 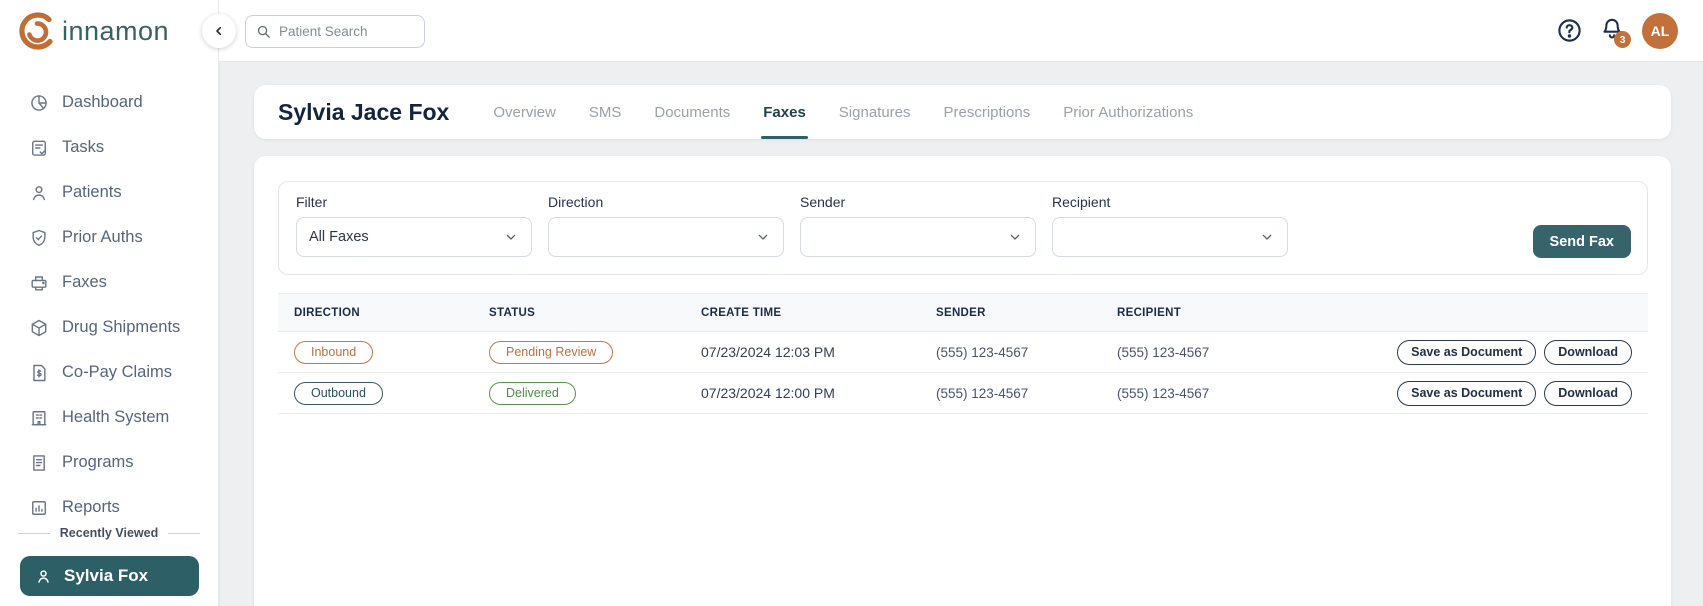 What do you see at coordinates (102, 237) in the screenshot?
I see `sidebar-item-label: Prior Auths` at bounding box center [102, 237].